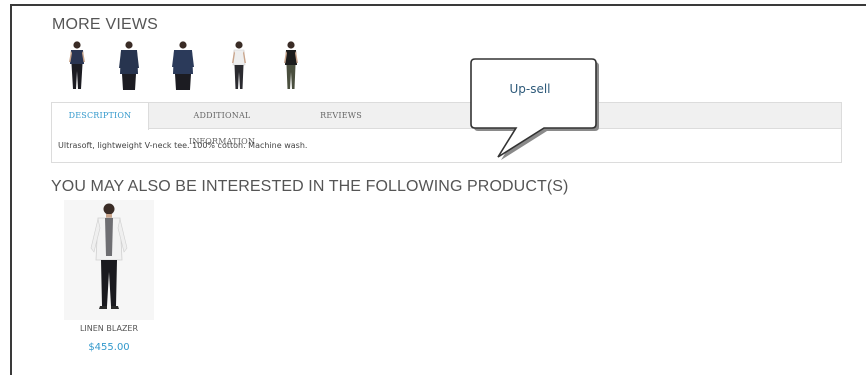 The height and width of the screenshot is (375, 866). What do you see at coordinates (100, 116) in the screenshot?
I see `tab-description: DESCRIPTION` at bounding box center [100, 116].